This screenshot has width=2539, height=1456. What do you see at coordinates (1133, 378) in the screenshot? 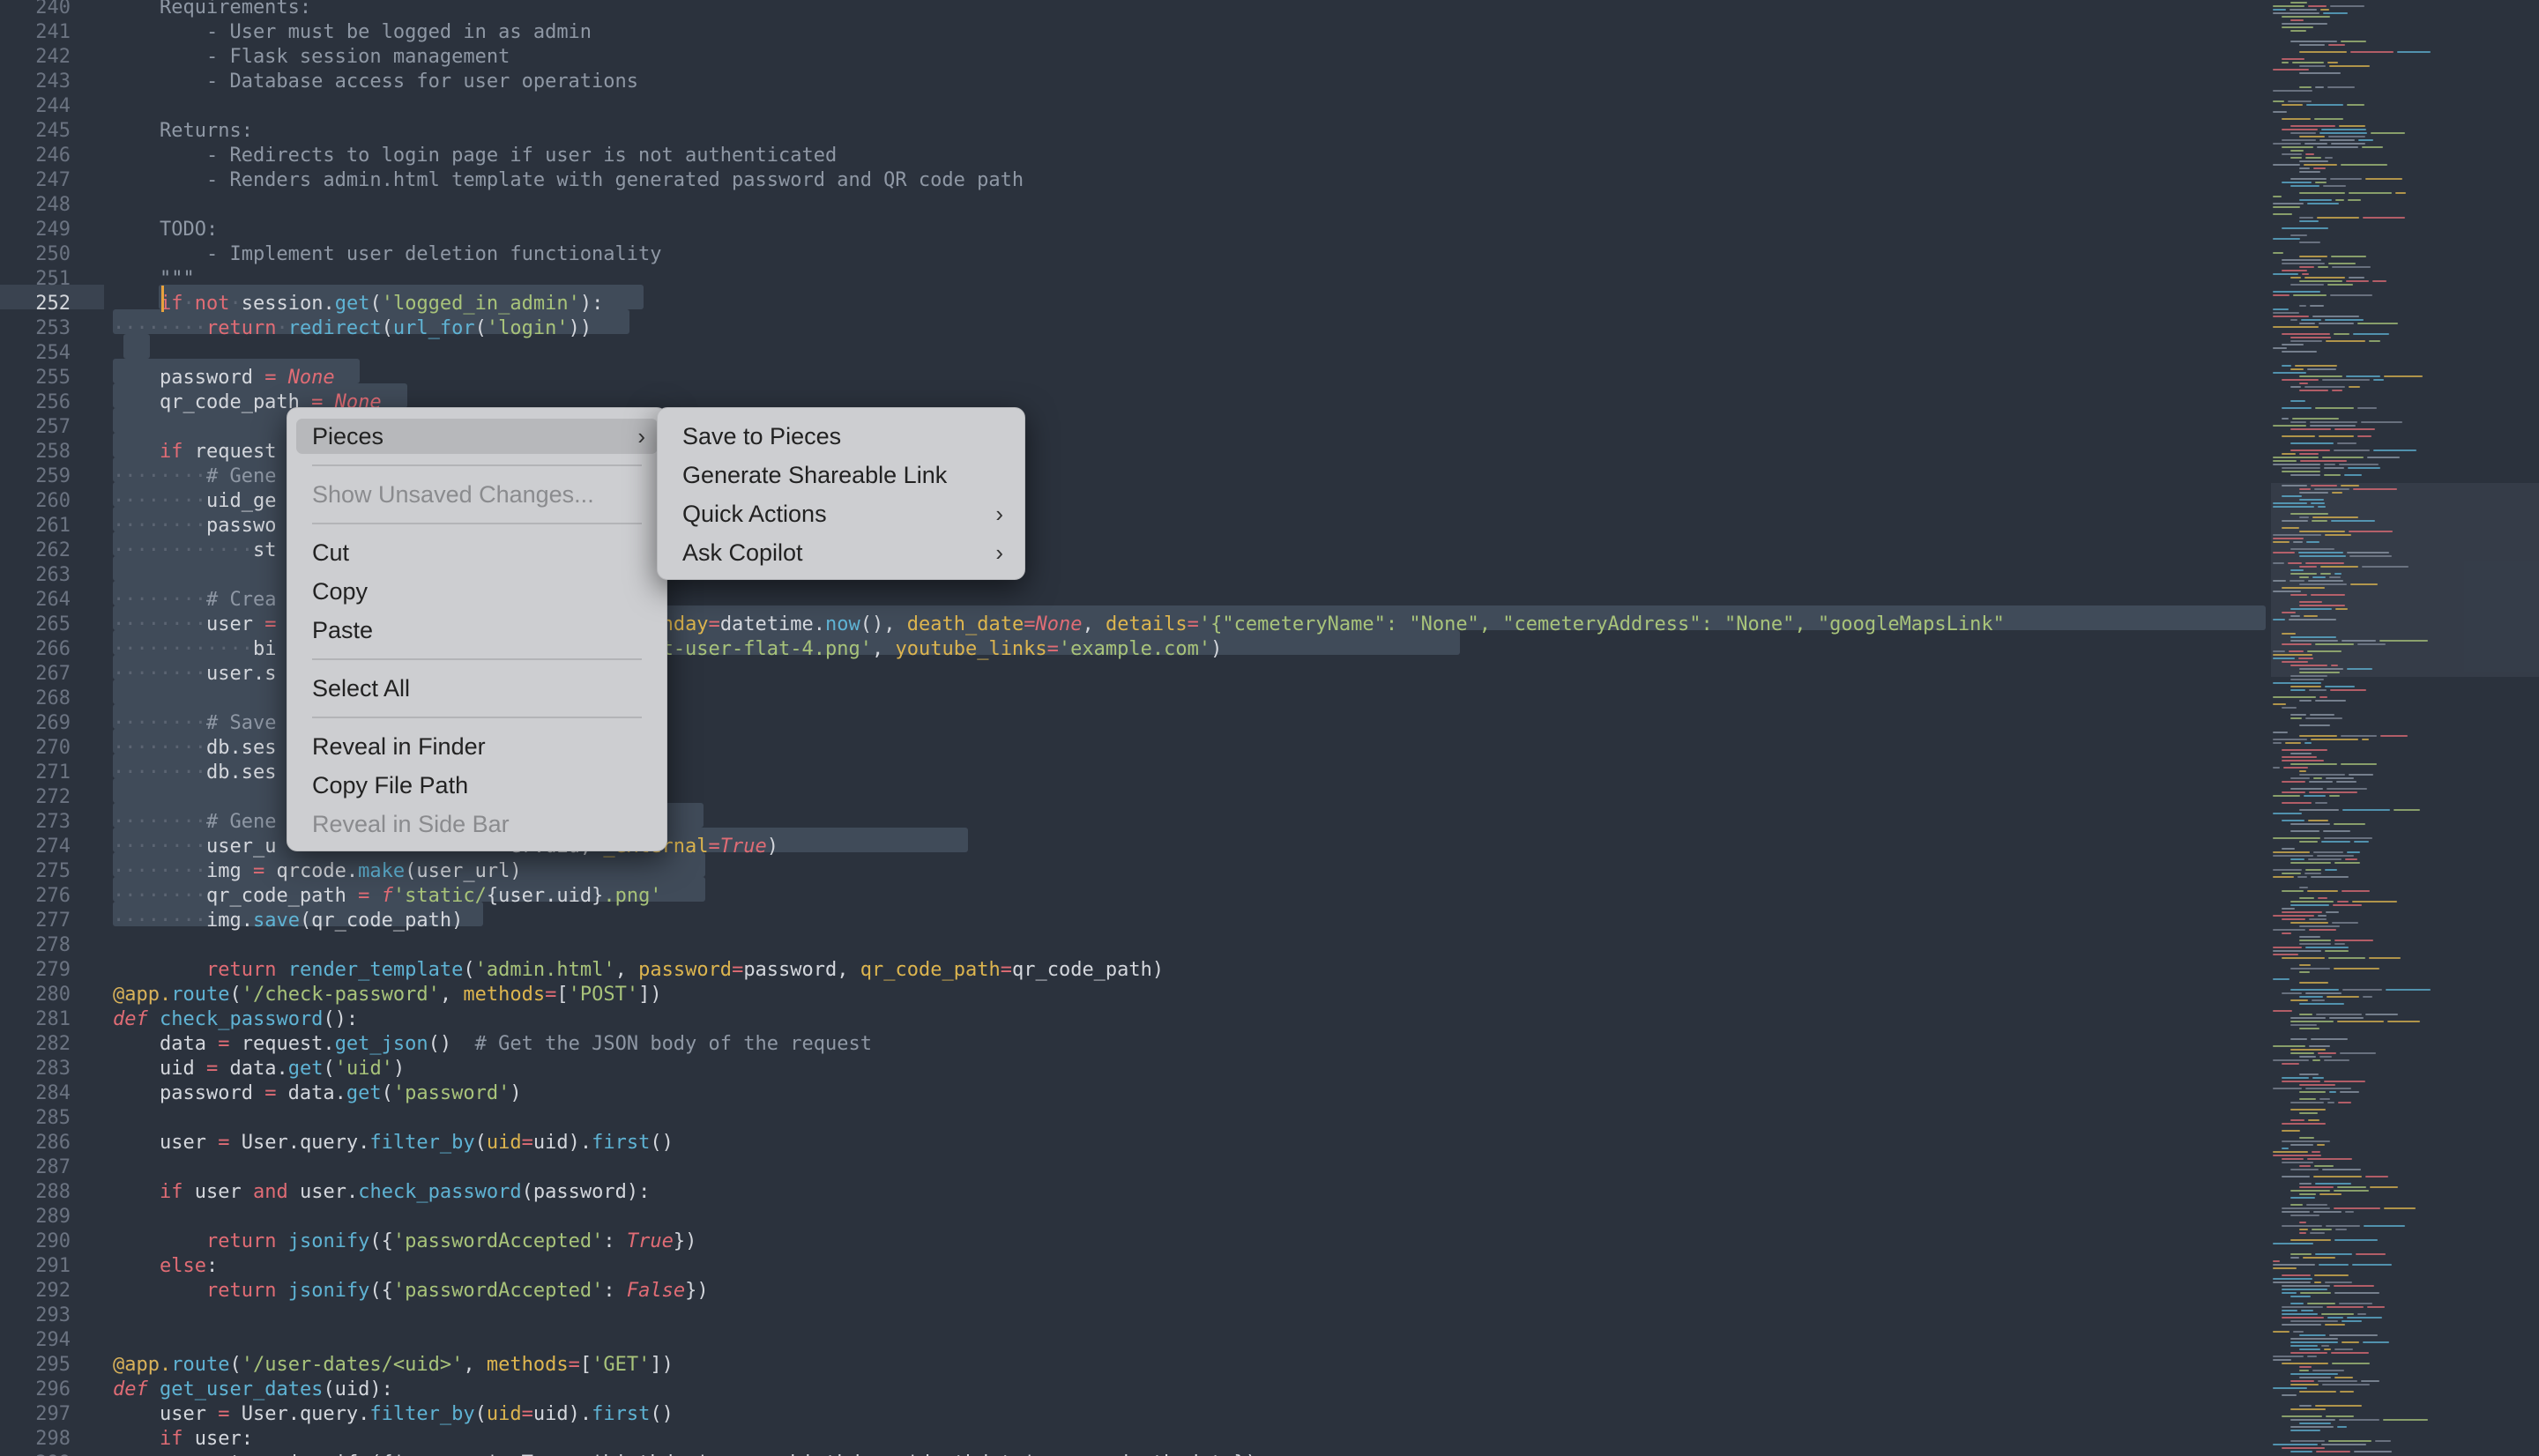
I see `code-line: 255 password = None` at bounding box center [1133, 378].